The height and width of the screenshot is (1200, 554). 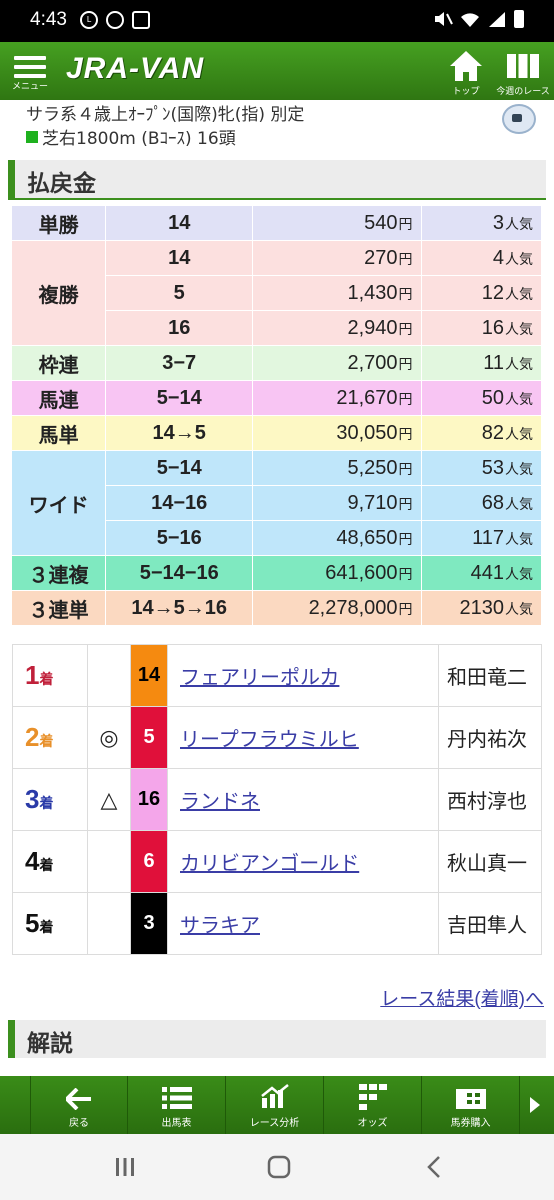 I want to click on system-nav-bar, so click(x=277, y=1167).